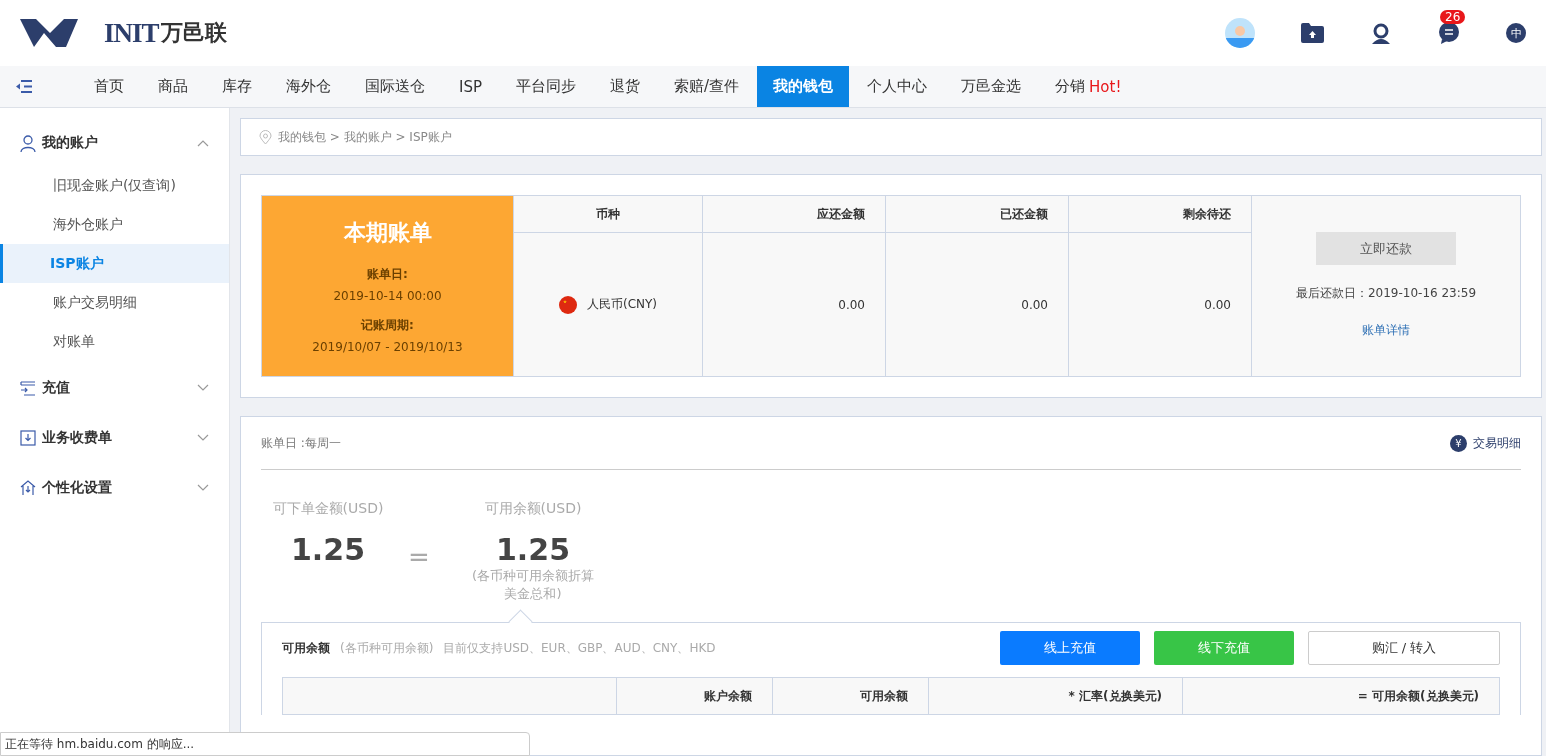 The width and height of the screenshot is (1546, 756). Describe the element at coordinates (1340, 696) in the screenshot. I see `column-header: = 可用余额(兑换美元)` at that location.